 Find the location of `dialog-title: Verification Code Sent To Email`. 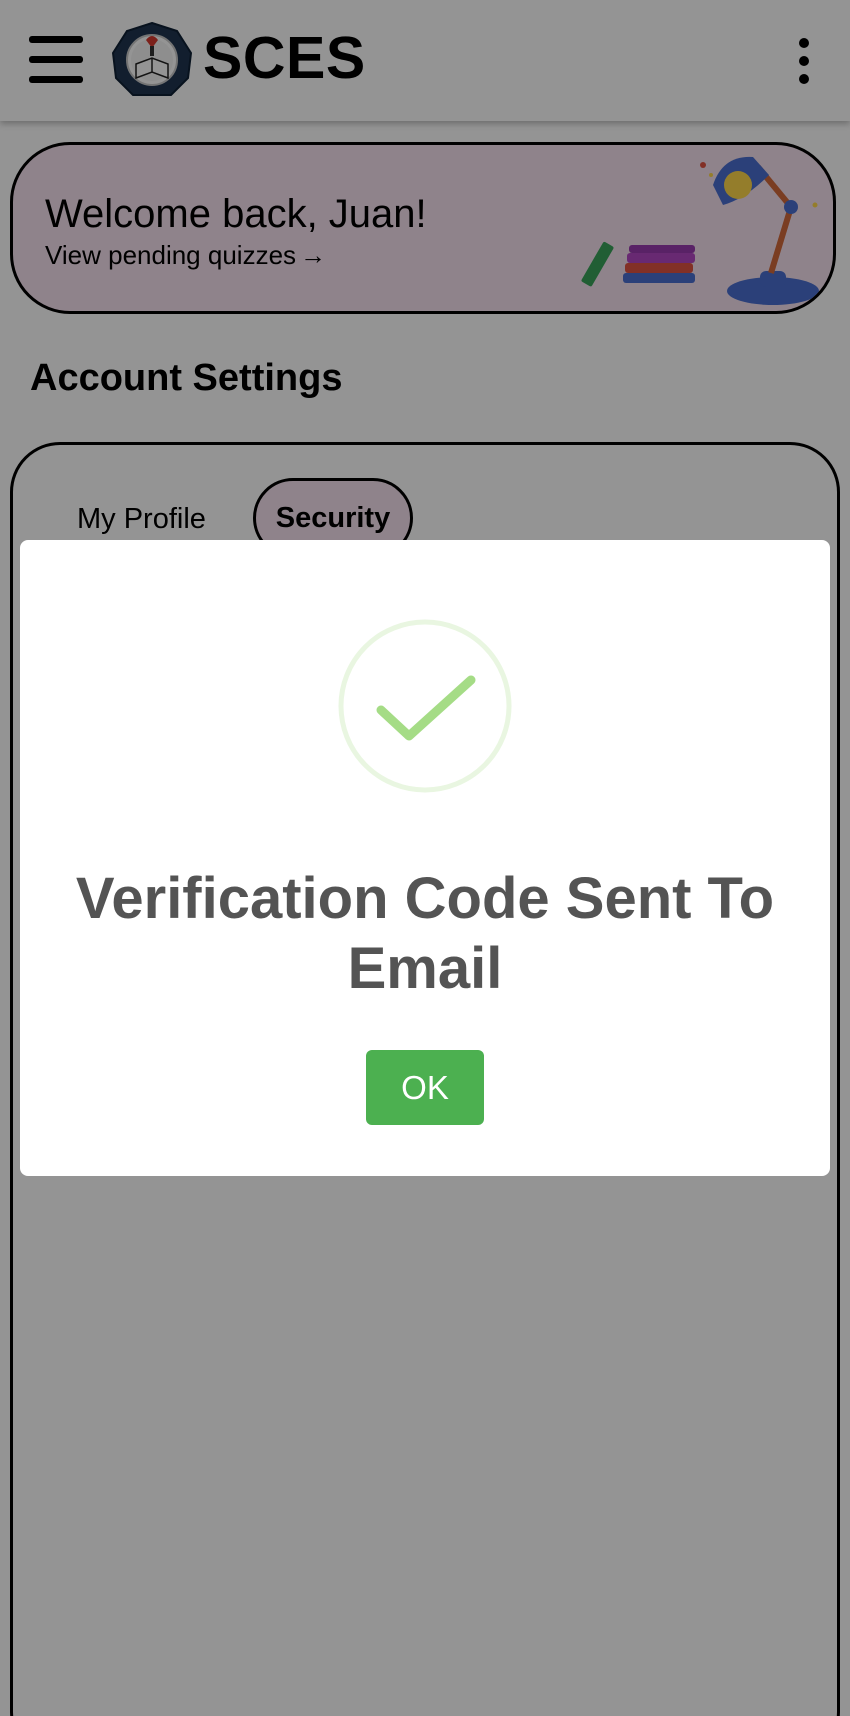

dialog-title: Verification Code Sent To Email is located at coordinates (425, 933).